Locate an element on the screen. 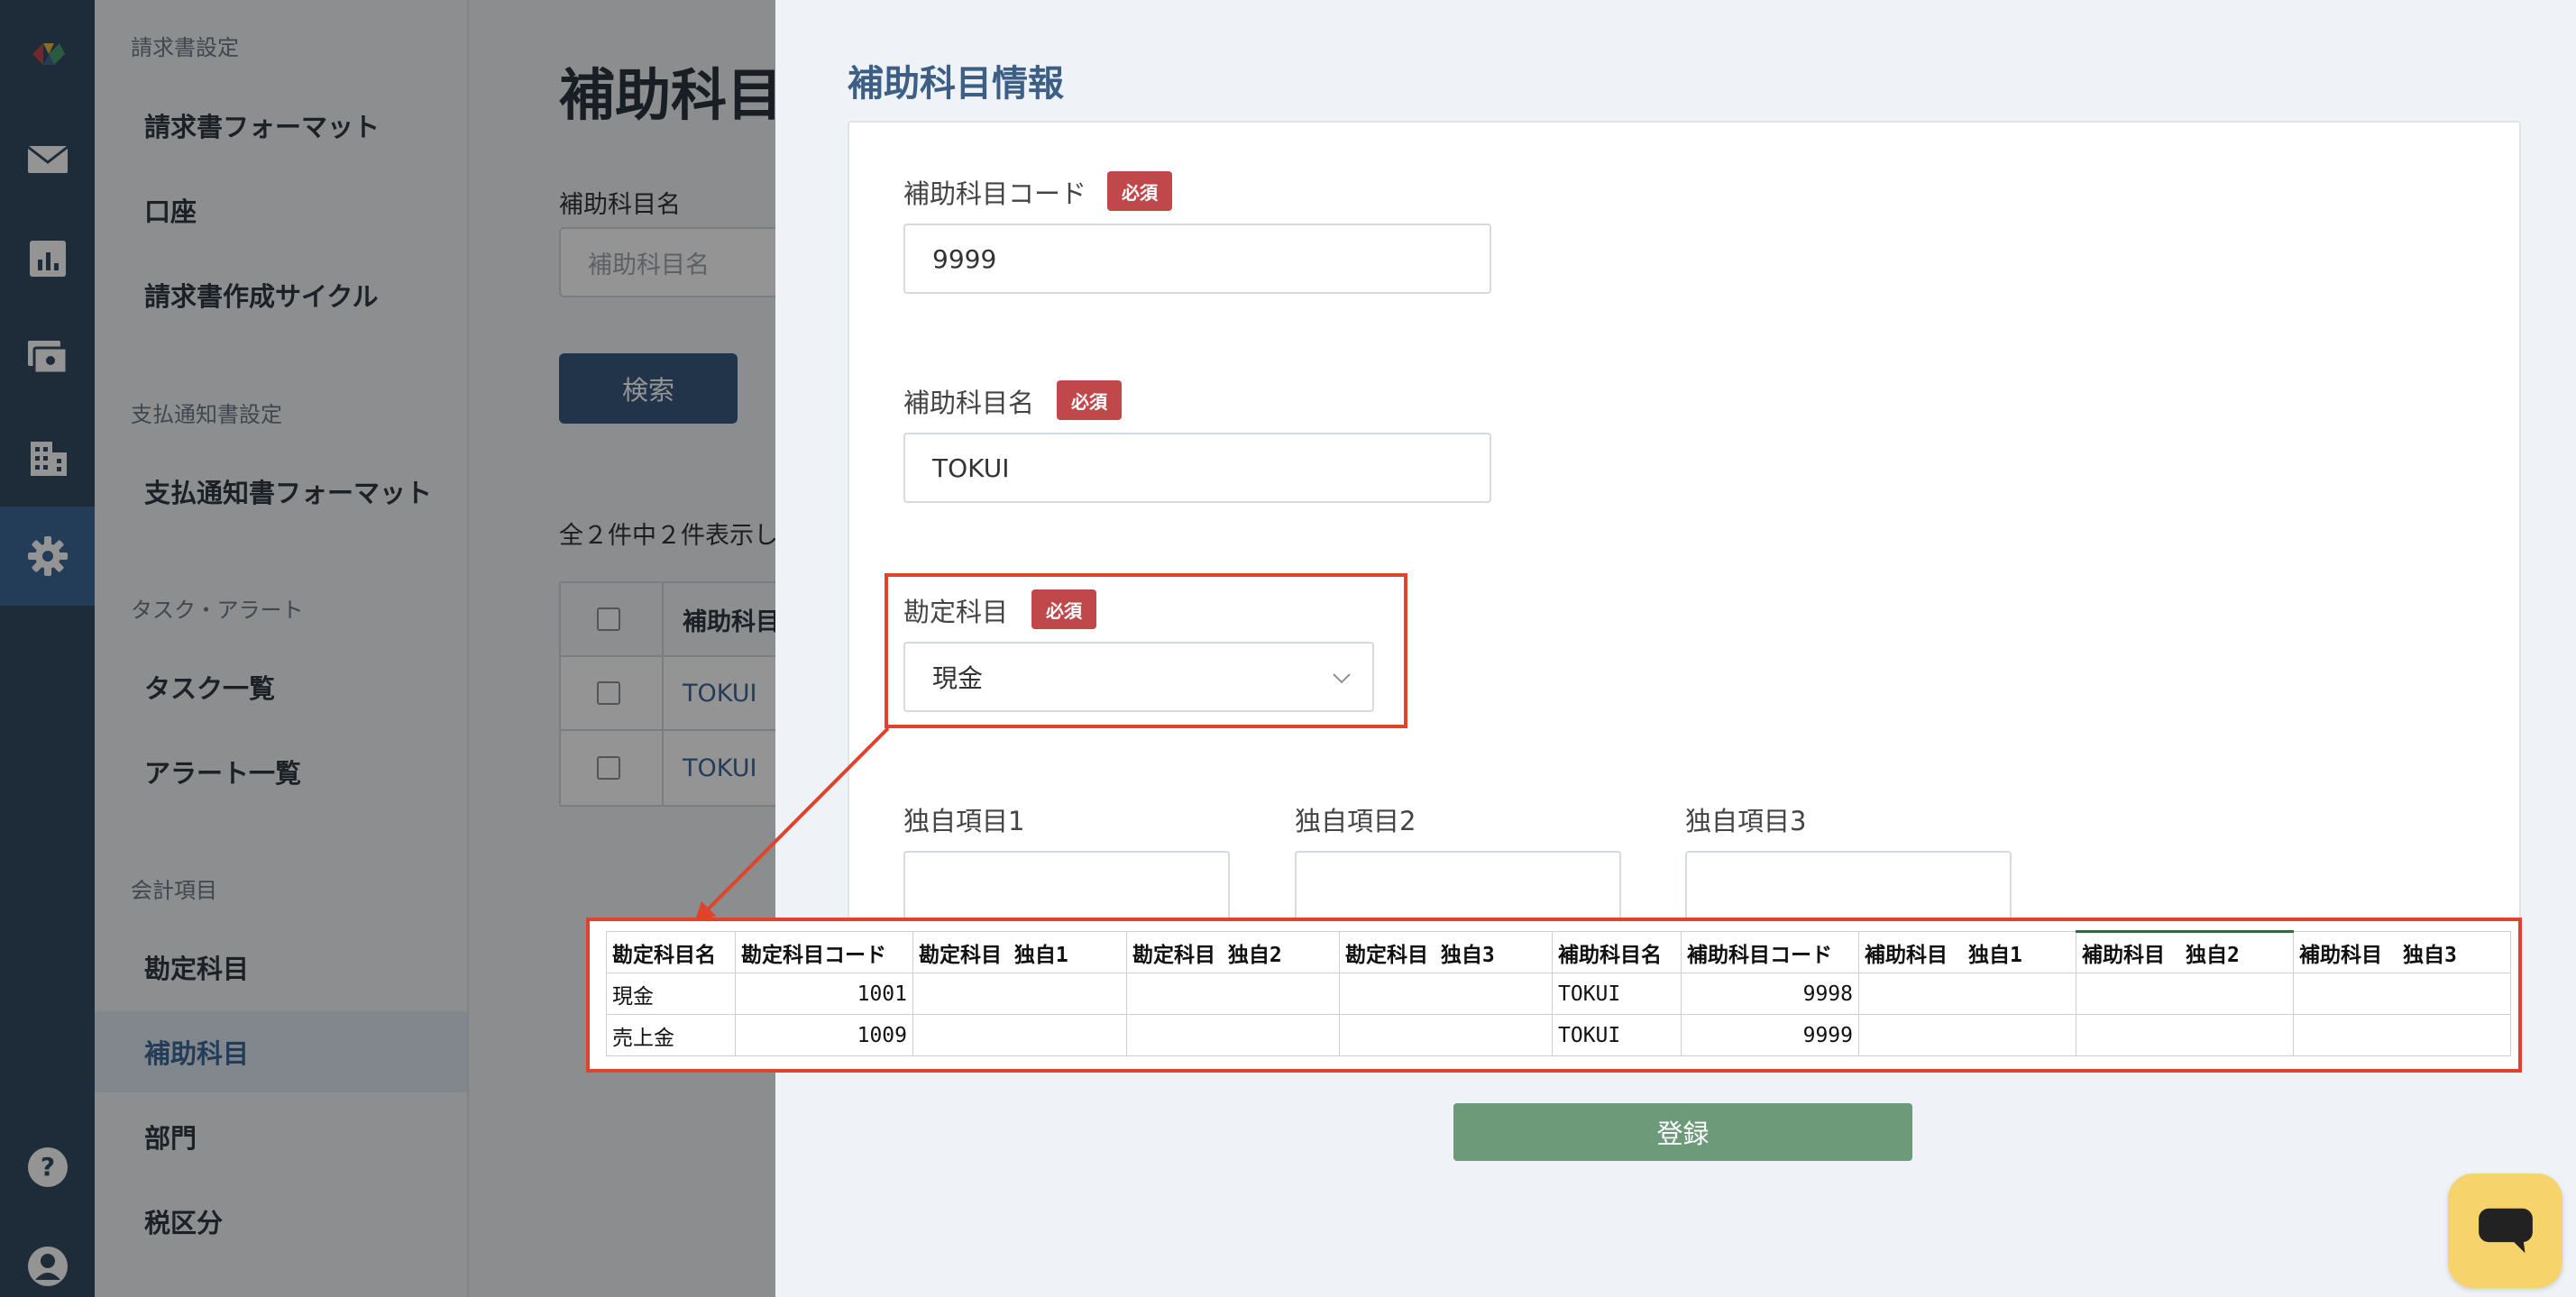  sheet-cell: 9999 is located at coordinates (1770, 1035).